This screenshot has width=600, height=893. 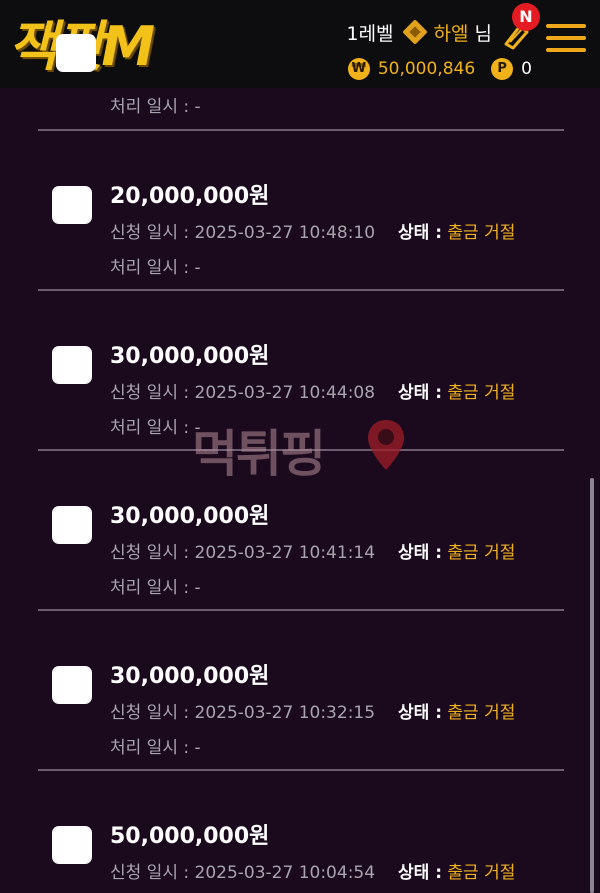 I want to click on request-date: 신청 일시 : 2025-03-27 10:32:15, so click(x=243, y=713).